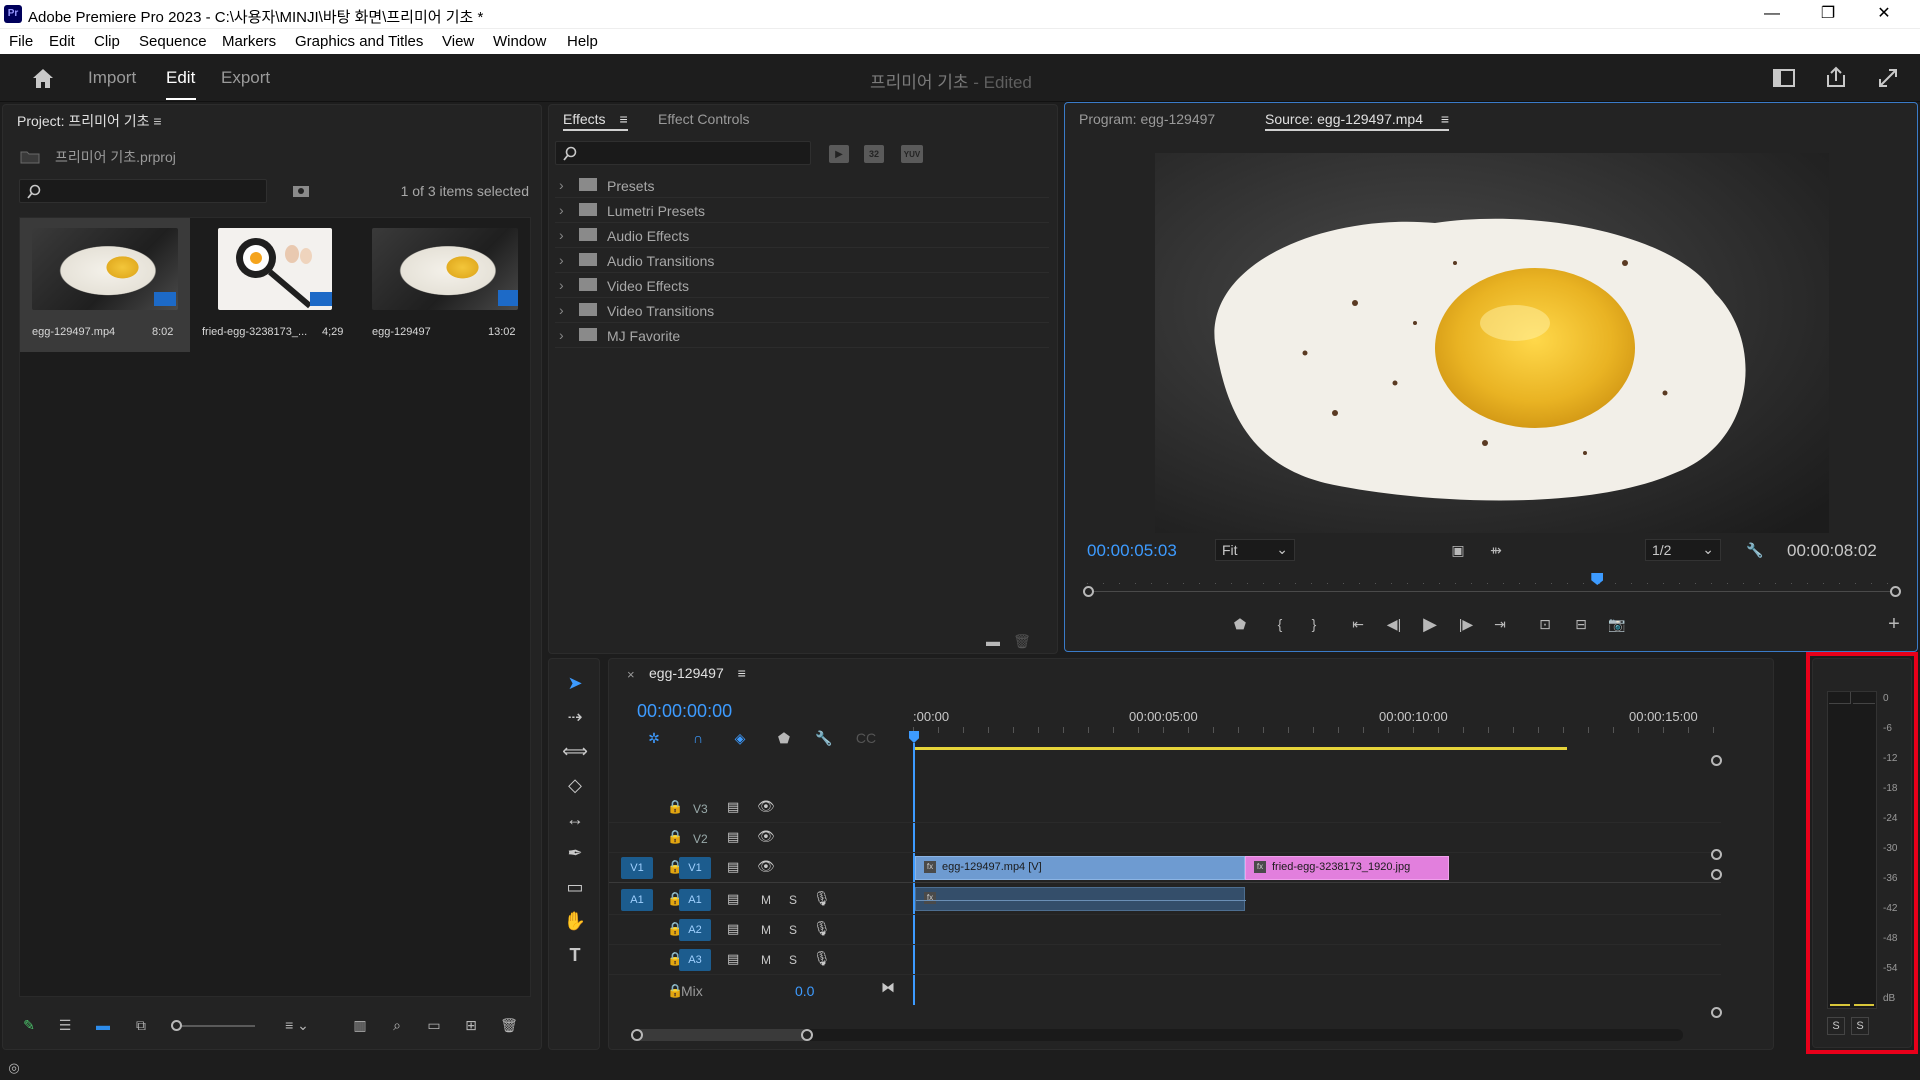  What do you see at coordinates (360, 1025) in the screenshot?
I see `automate-to-sequence-icon: ▥` at bounding box center [360, 1025].